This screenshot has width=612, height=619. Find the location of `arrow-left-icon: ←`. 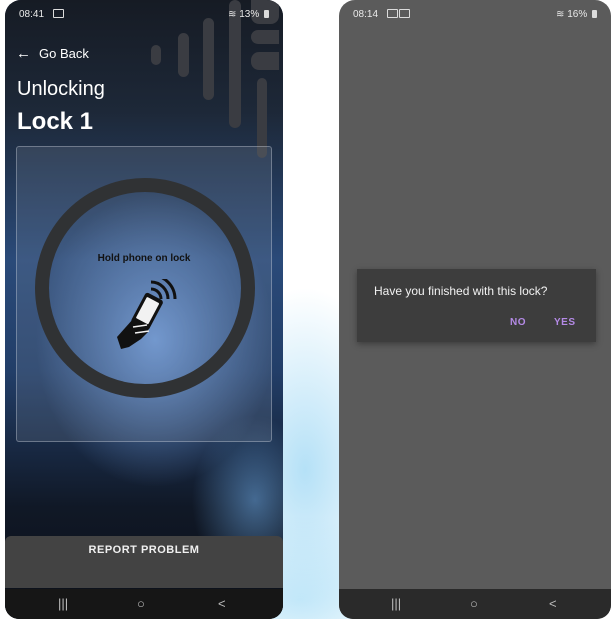

arrow-left-icon: ← is located at coordinates (23, 53).